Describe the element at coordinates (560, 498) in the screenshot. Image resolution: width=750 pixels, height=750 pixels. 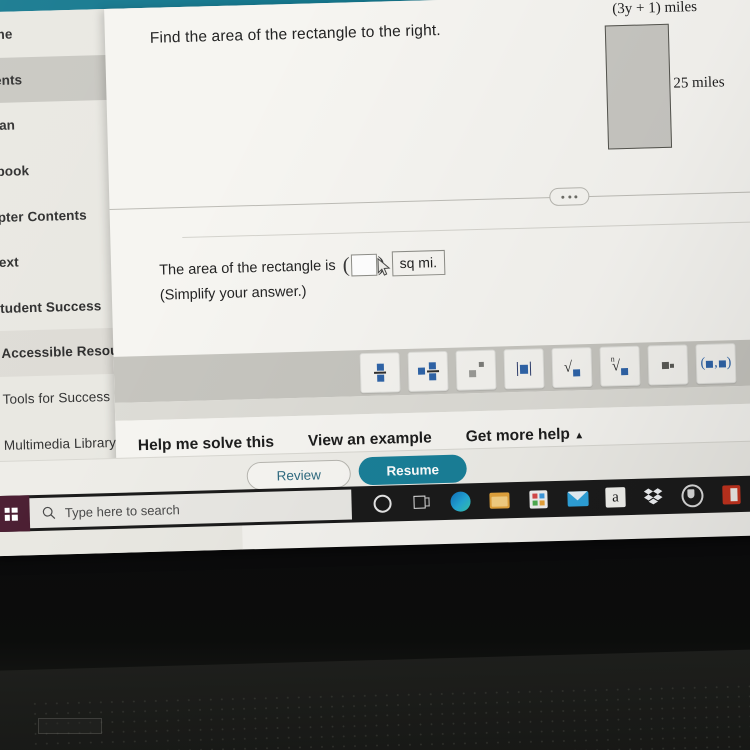
I see `taskbar-icons: a` at that location.